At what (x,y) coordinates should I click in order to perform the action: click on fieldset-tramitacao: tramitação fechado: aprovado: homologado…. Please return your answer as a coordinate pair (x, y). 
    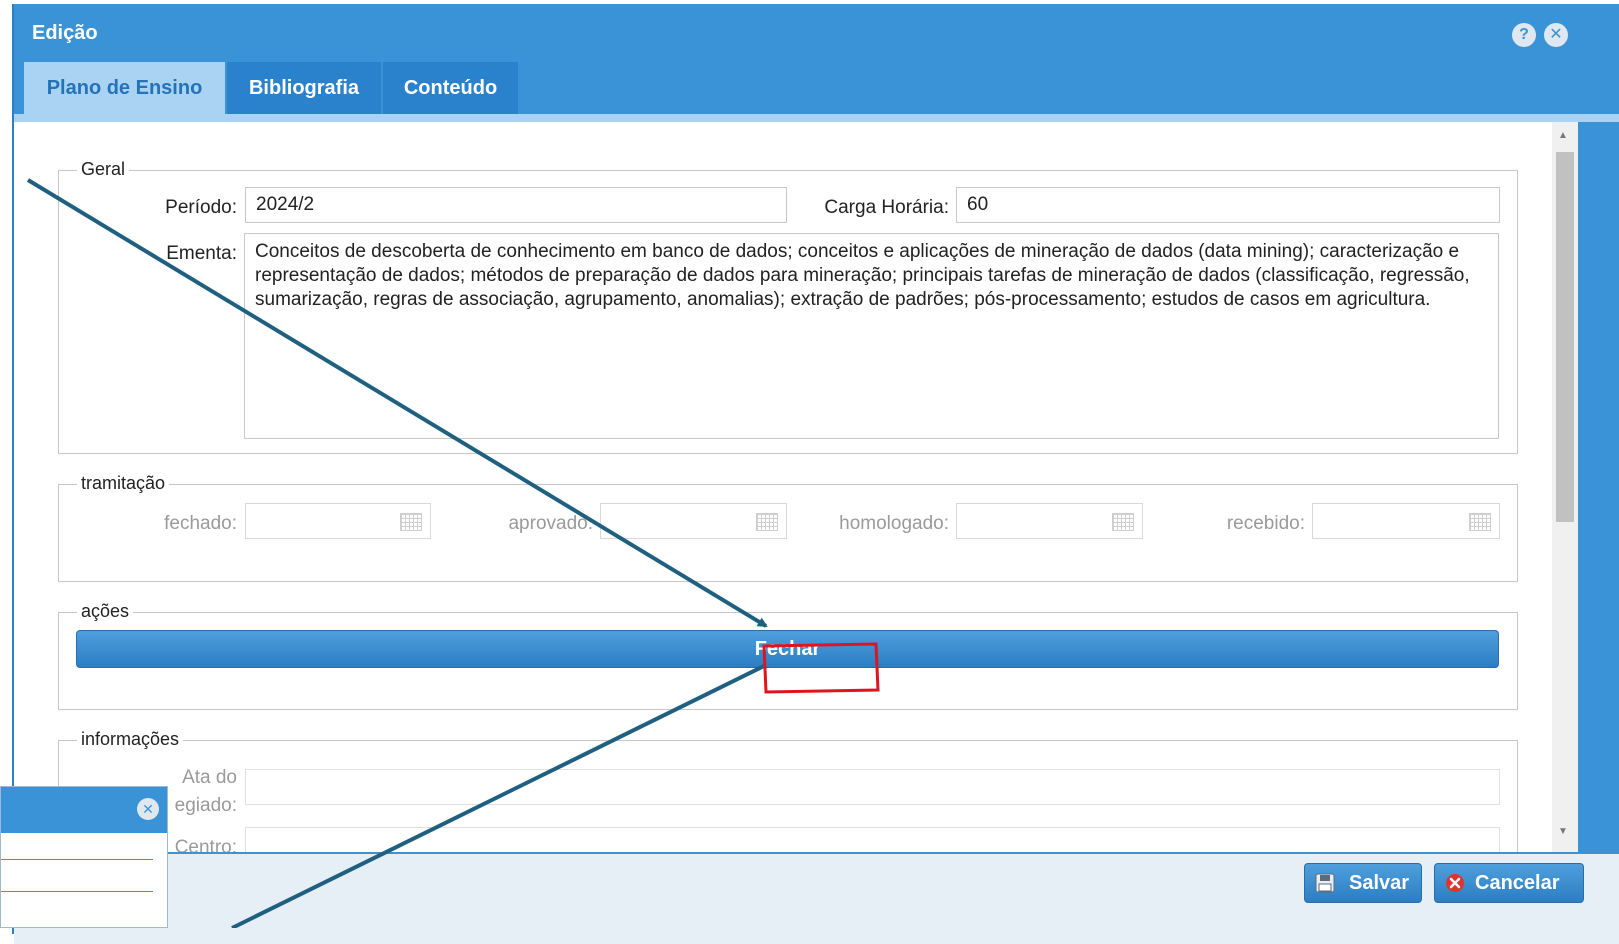
    Looking at the image, I should click on (788, 527).